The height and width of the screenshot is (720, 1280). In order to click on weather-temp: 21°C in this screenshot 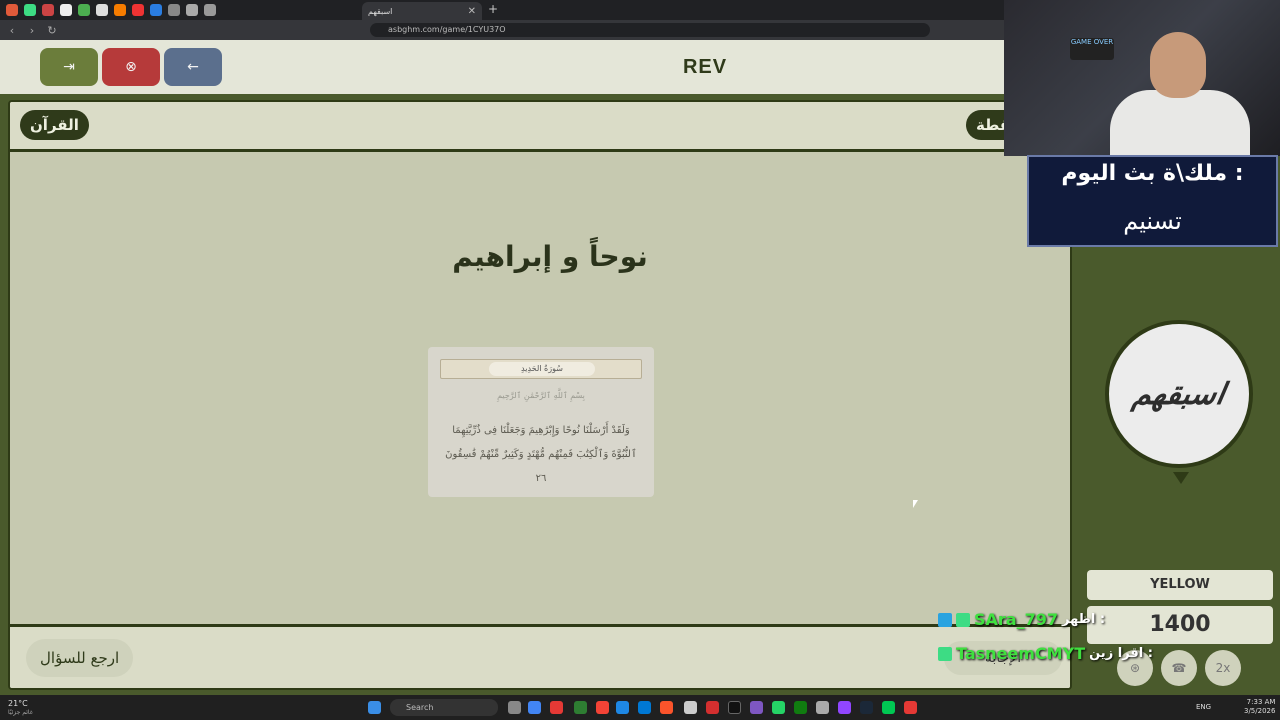, I will do `click(18, 703)`.